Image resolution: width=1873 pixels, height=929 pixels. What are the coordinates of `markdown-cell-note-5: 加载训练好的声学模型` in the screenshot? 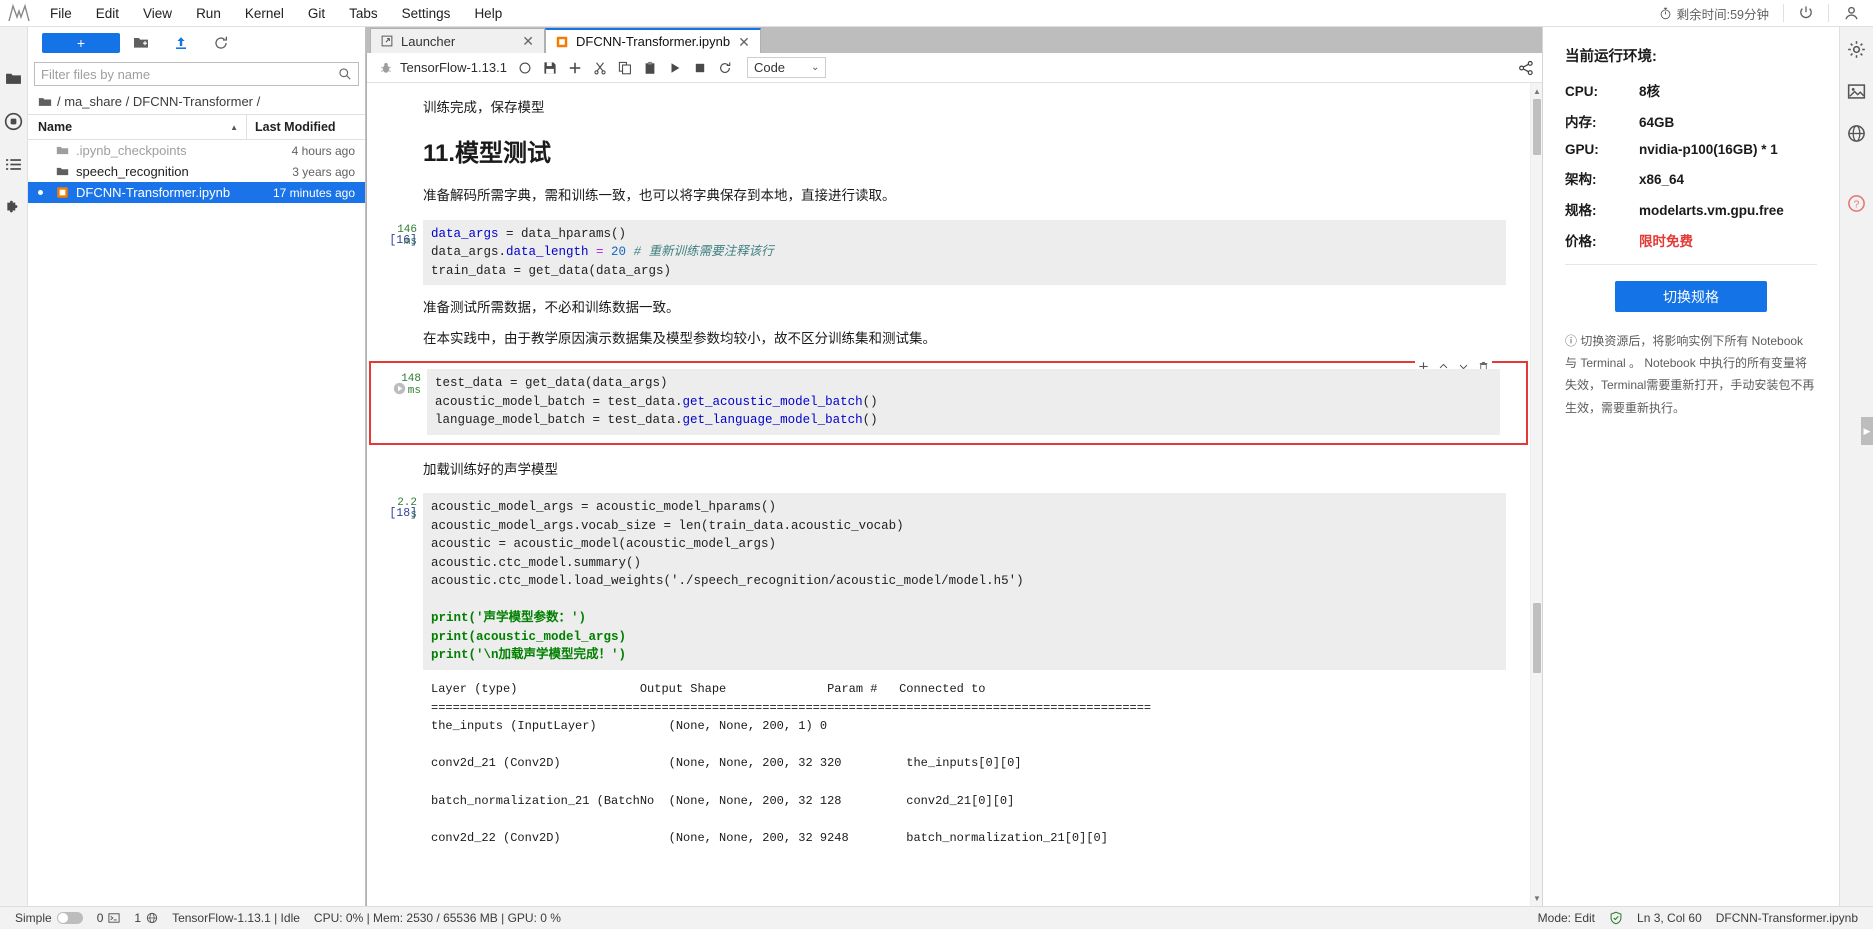 It's located at (948, 470).